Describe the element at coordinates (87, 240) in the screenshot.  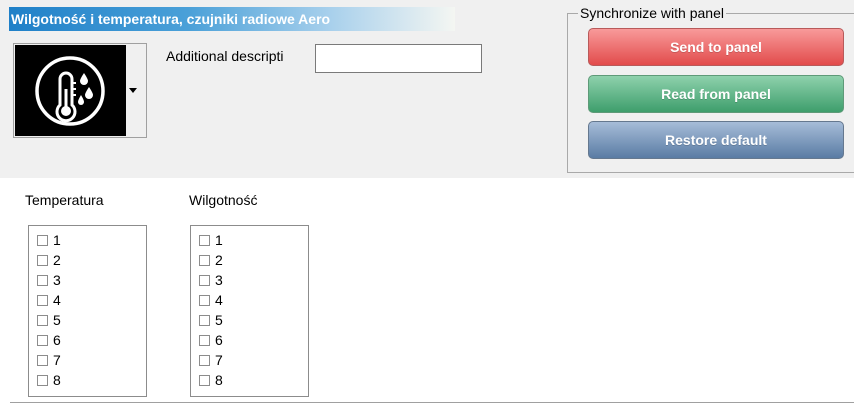
I see `temperature-item: 1` at that location.